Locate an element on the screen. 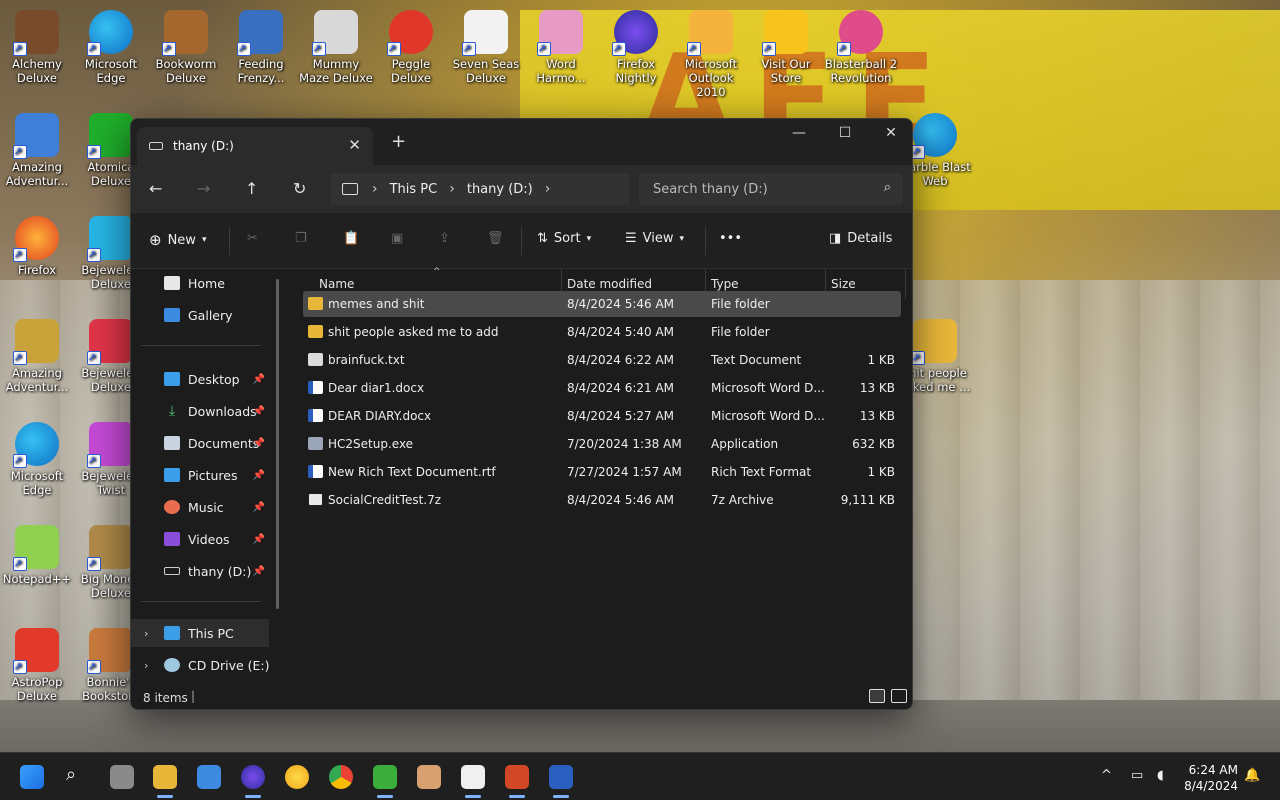 The width and height of the screenshot is (1280, 800). chevron-up-icon: ^ is located at coordinates (1106, 775).